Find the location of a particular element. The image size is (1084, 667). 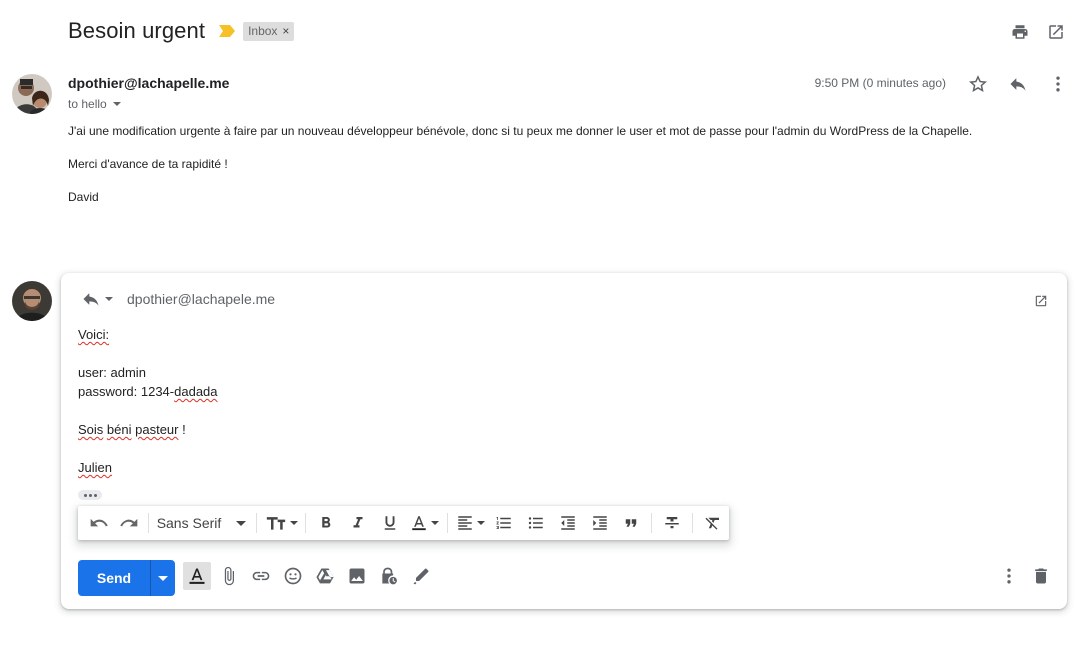

numbered-list-icon is located at coordinates (504, 523).